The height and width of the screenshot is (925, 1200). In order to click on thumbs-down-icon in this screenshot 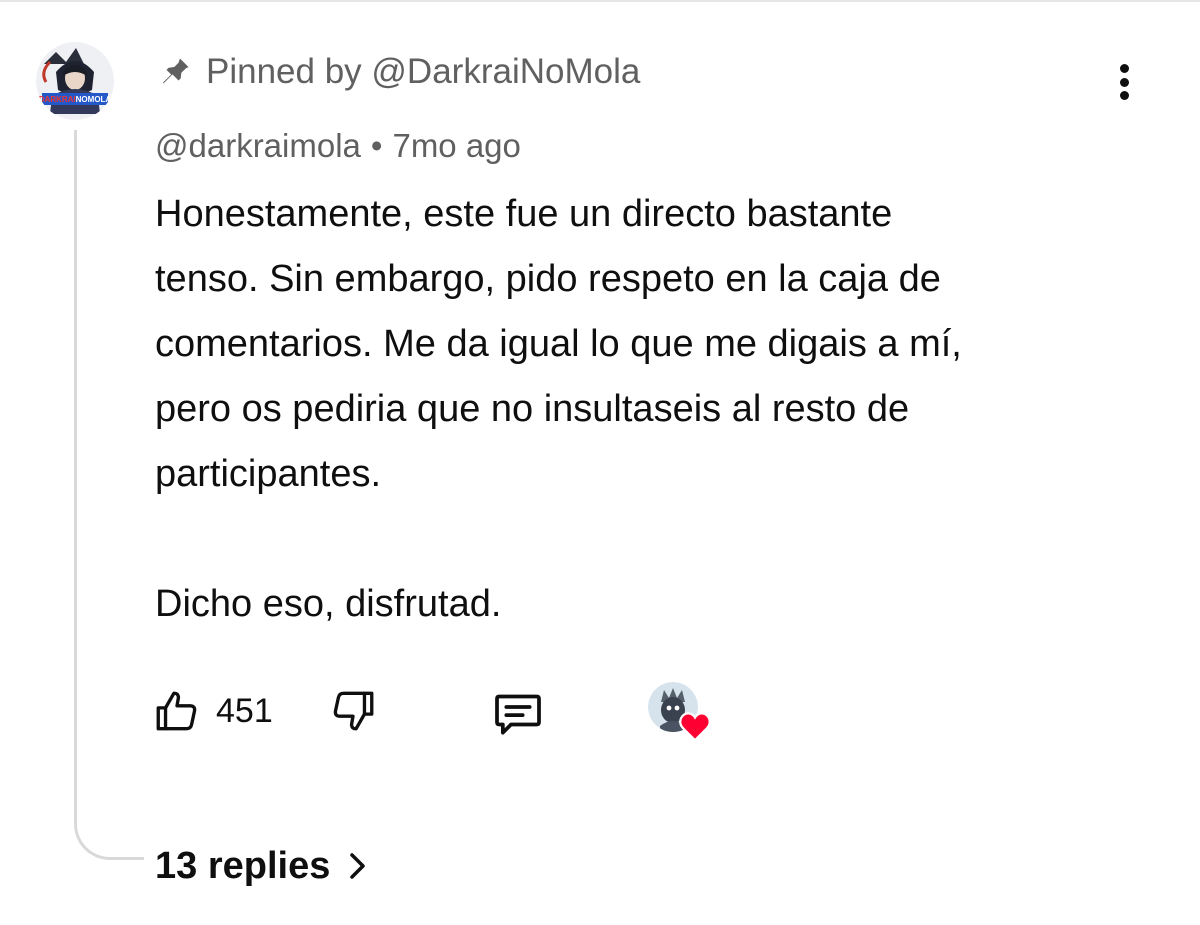, I will do `click(353, 711)`.